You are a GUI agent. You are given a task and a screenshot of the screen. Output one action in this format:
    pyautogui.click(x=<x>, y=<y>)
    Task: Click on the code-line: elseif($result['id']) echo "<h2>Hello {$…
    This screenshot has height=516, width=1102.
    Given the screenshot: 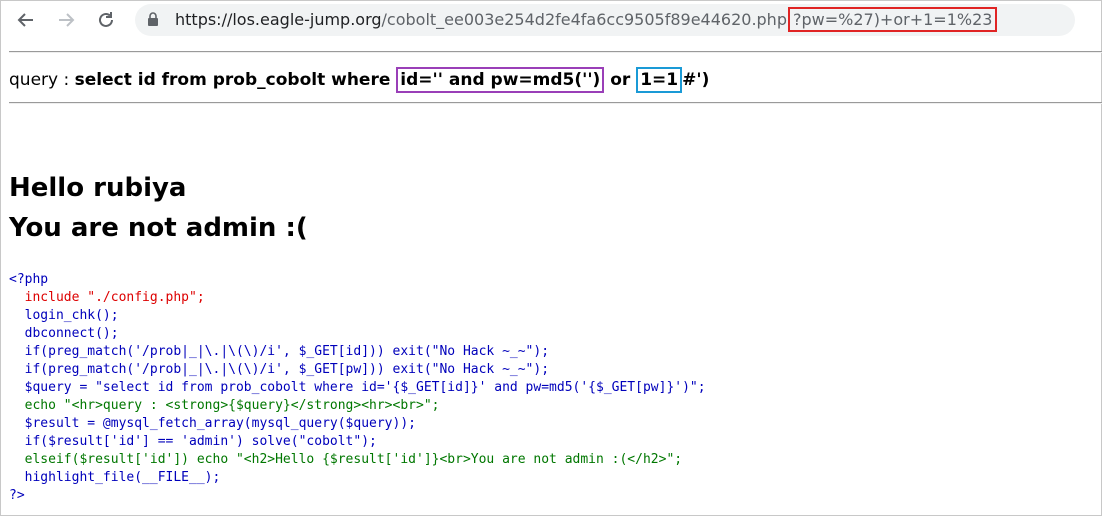 What is the action you would take?
    pyautogui.click(x=346, y=459)
    